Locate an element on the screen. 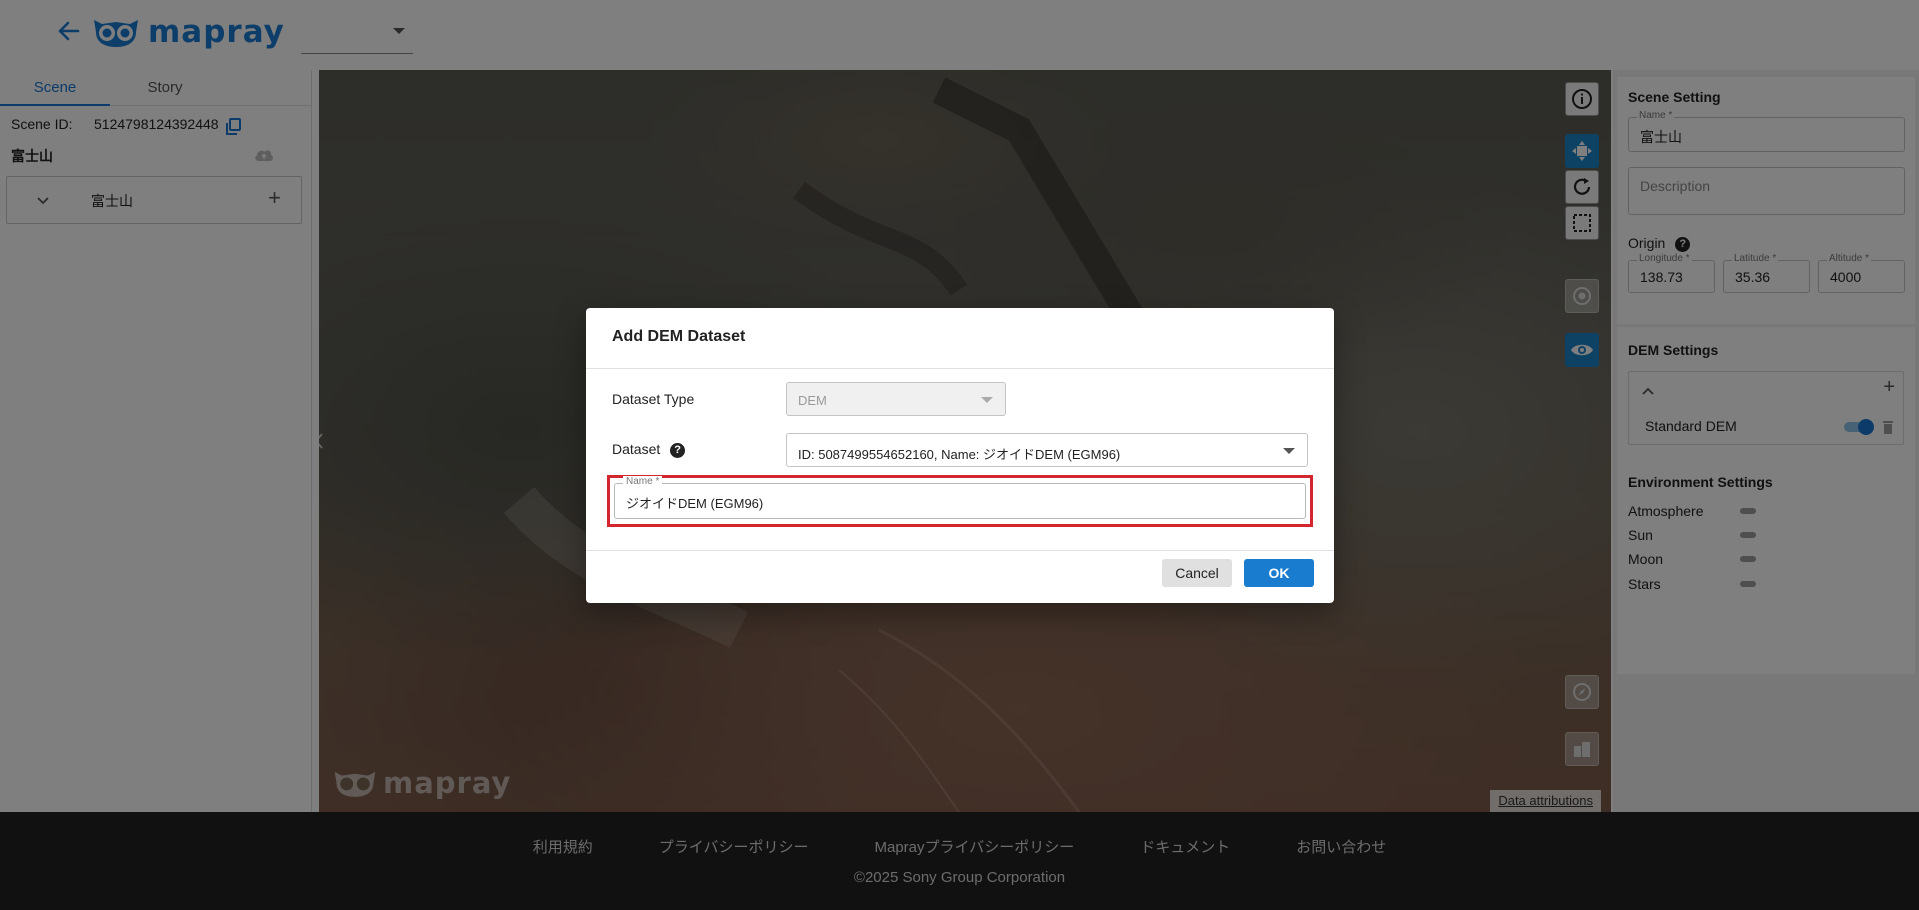  dataset-name-value: ジオイドDEM (EGM96) is located at coordinates (695, 503).